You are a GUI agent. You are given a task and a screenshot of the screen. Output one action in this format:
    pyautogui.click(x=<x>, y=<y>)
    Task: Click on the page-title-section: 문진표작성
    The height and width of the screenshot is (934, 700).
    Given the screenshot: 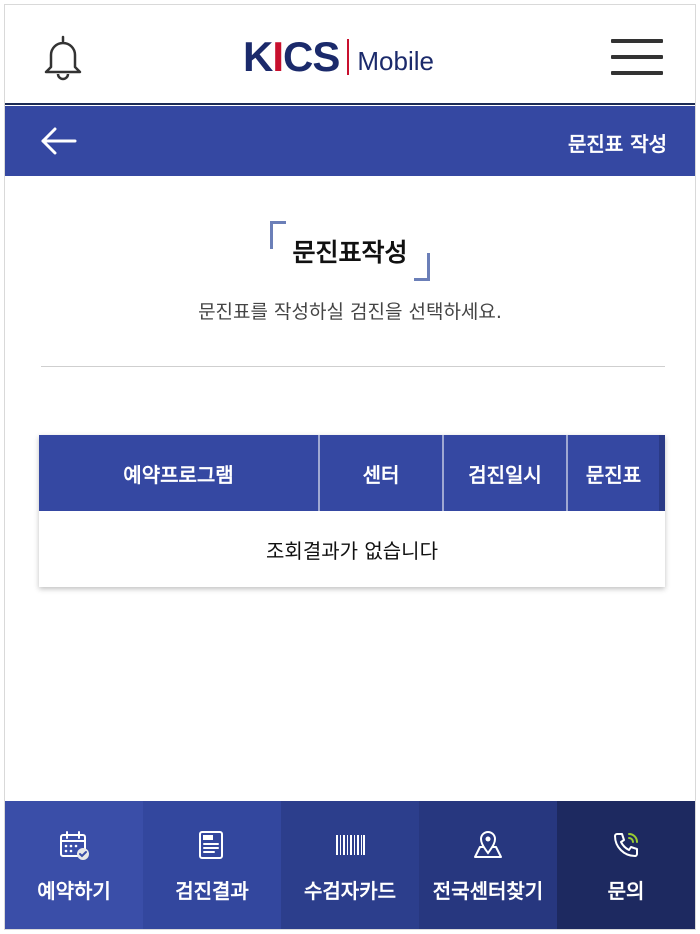 What is the action you would take?
    pyautogui.click(x=350, y=251)
    